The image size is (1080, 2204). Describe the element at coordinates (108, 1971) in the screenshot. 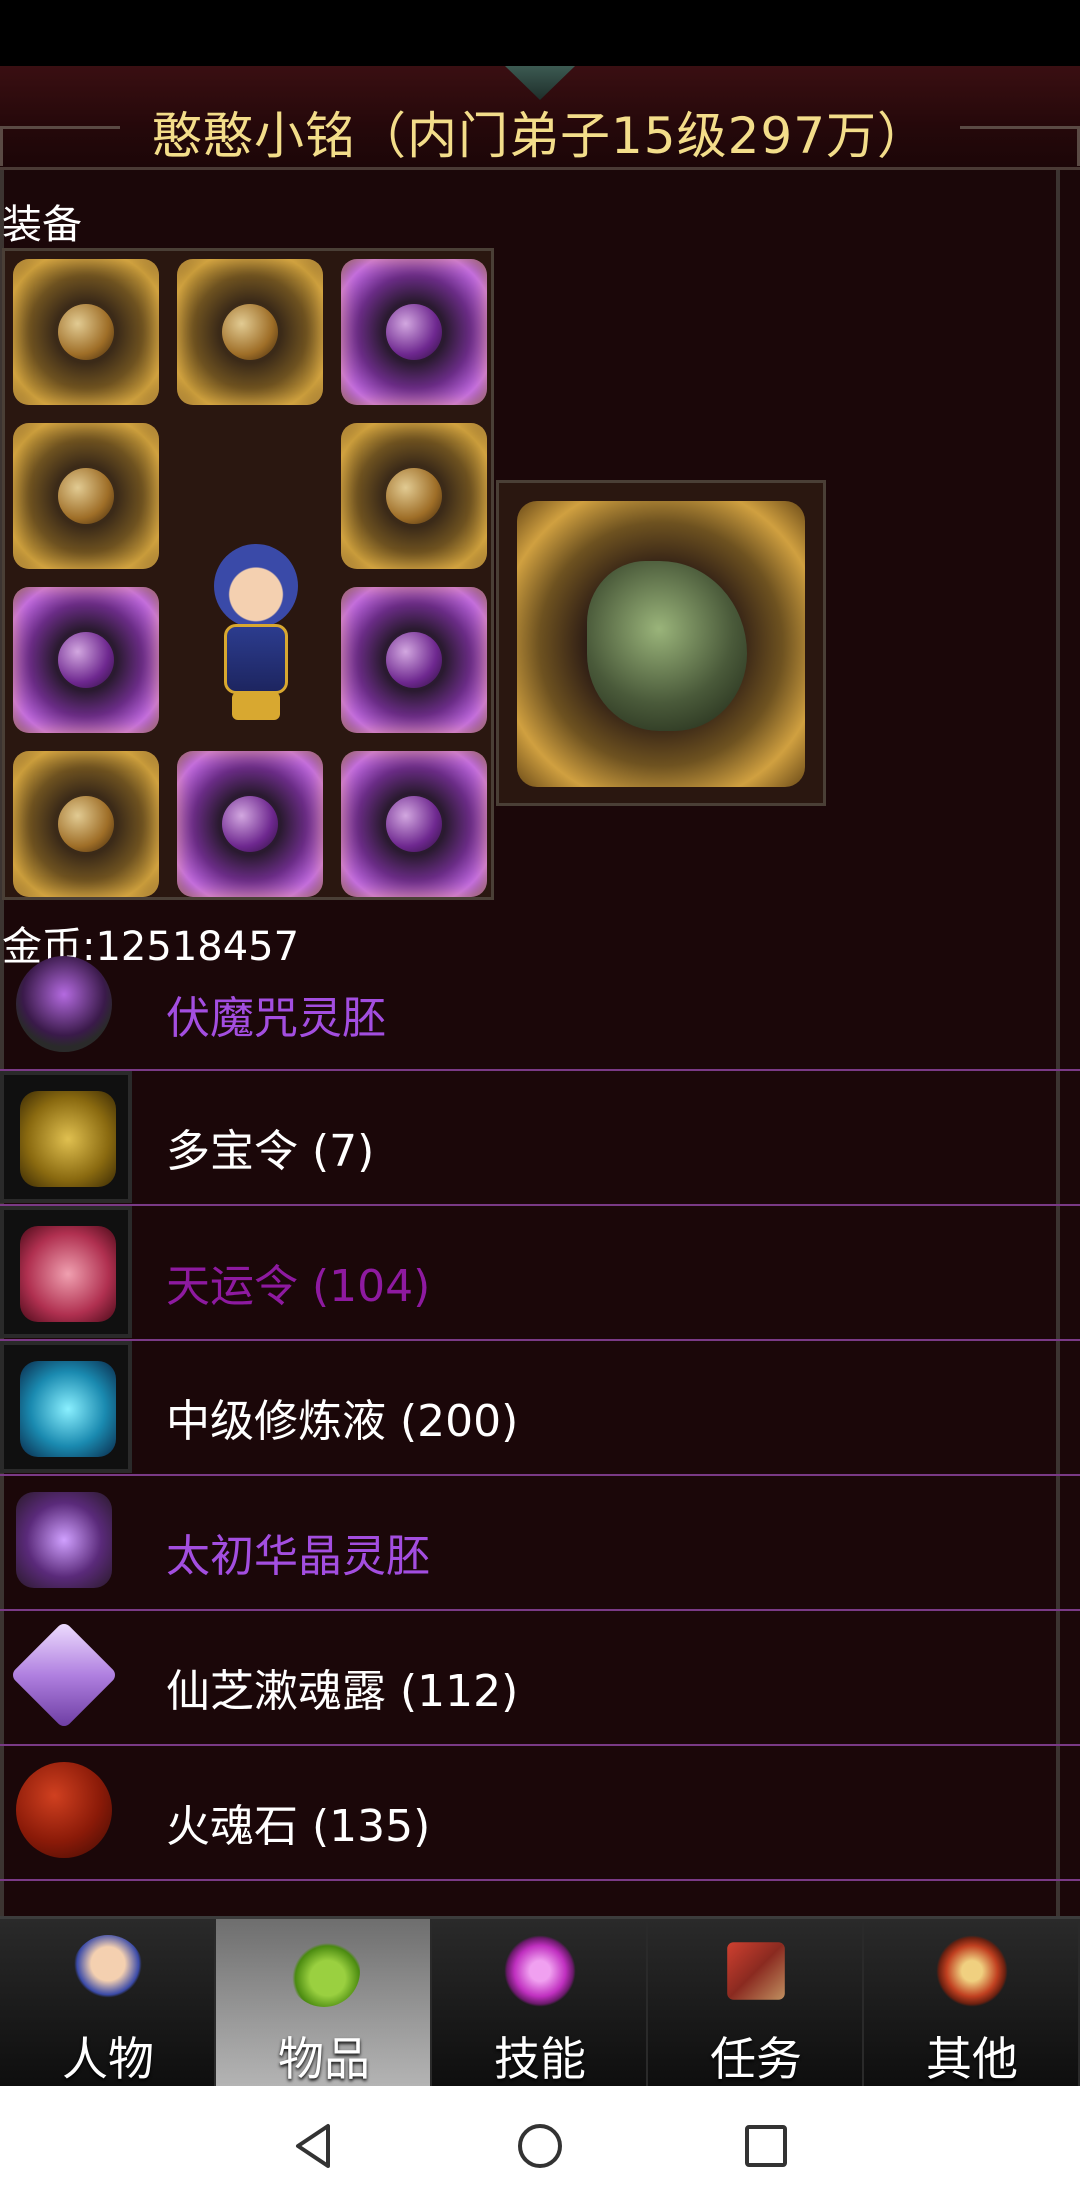

I see `character-icon` at that location.